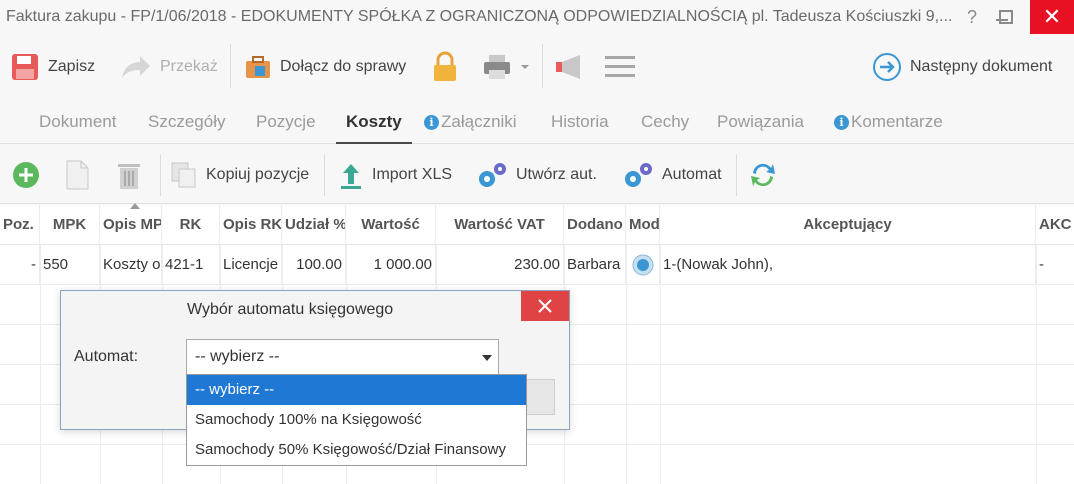 This screenshot has width=1074, height=484. What do you see at coordinates (258, 67) in the screenshot?
I see `briefcase-icon` at bounding box center [258, 67].